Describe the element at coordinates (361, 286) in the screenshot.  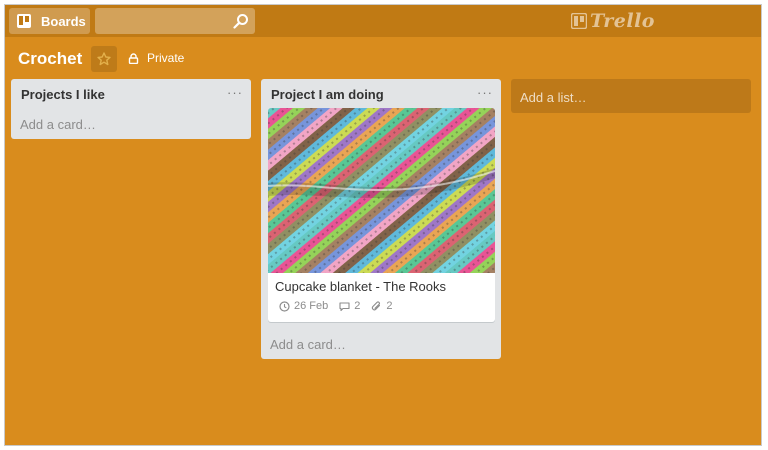
I see `card-title: Cupcake blanket - The Rooks` at that location.